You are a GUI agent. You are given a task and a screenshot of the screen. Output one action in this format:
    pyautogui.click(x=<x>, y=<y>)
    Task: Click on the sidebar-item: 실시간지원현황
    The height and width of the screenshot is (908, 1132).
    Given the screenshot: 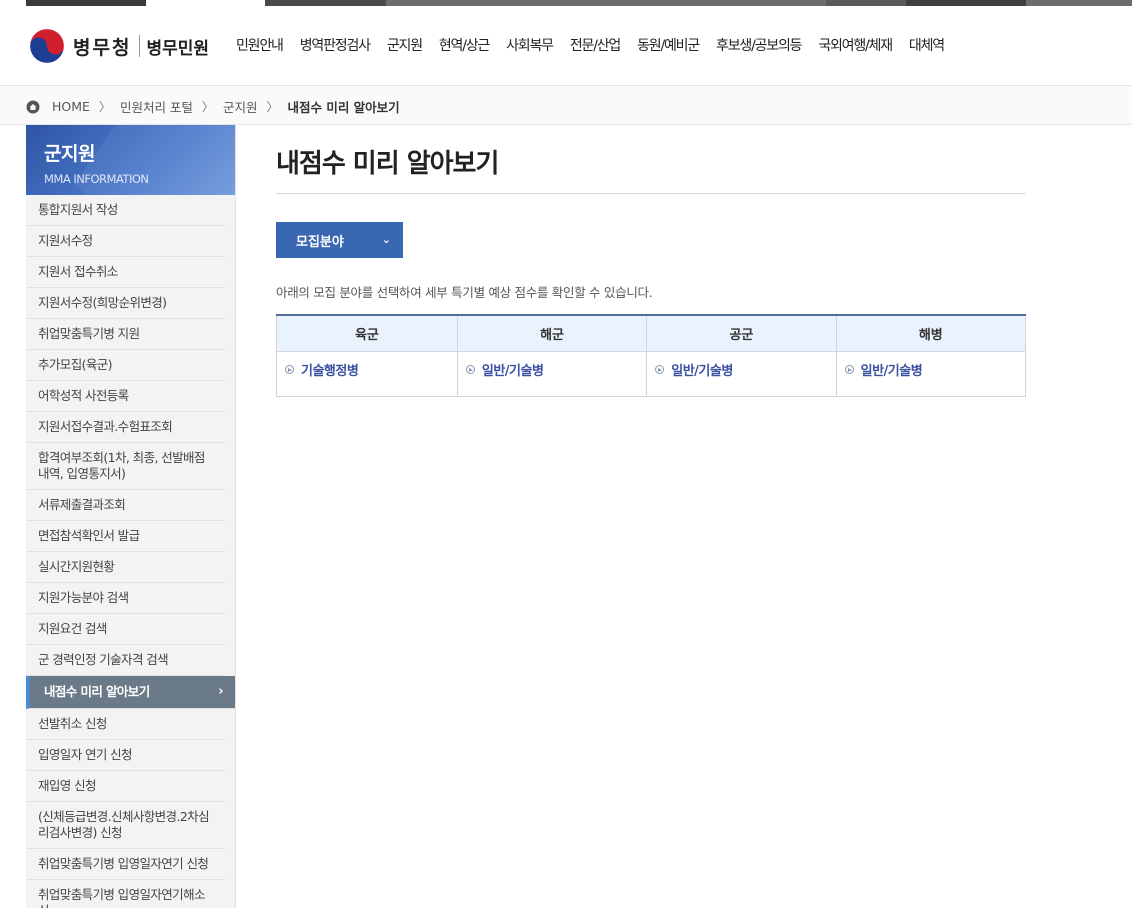 What is the action you would take?
    pyautogui.click(x=125, y=567)
    